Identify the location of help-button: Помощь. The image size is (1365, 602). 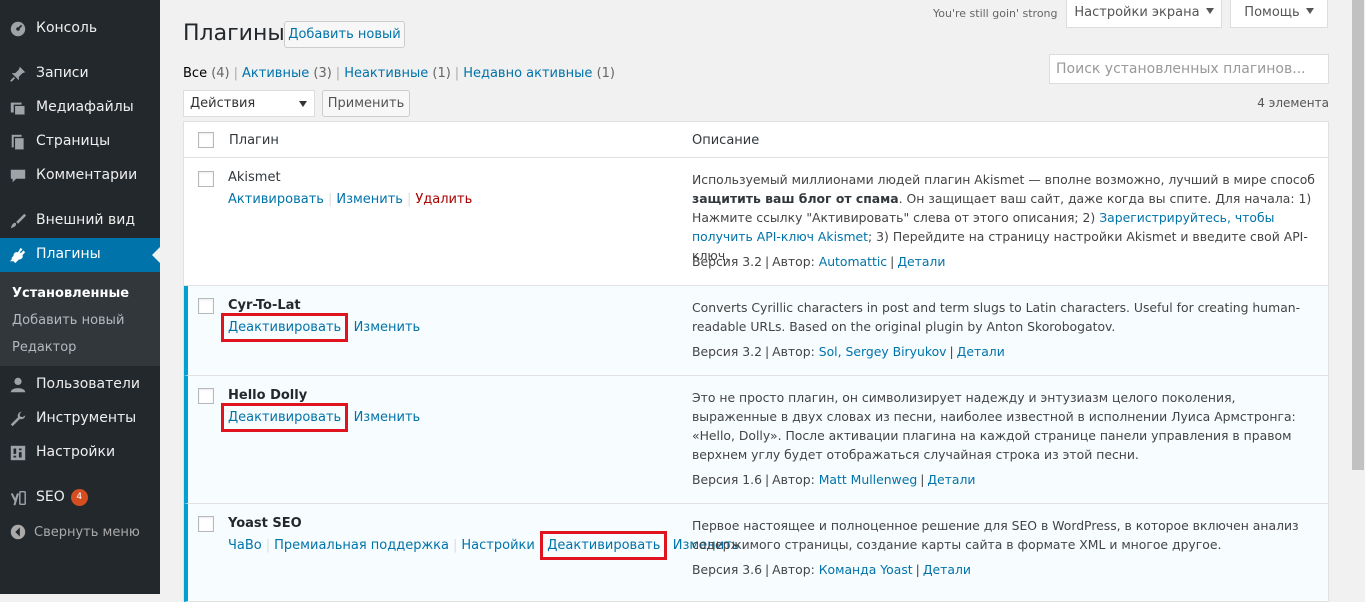
(1279, 14).